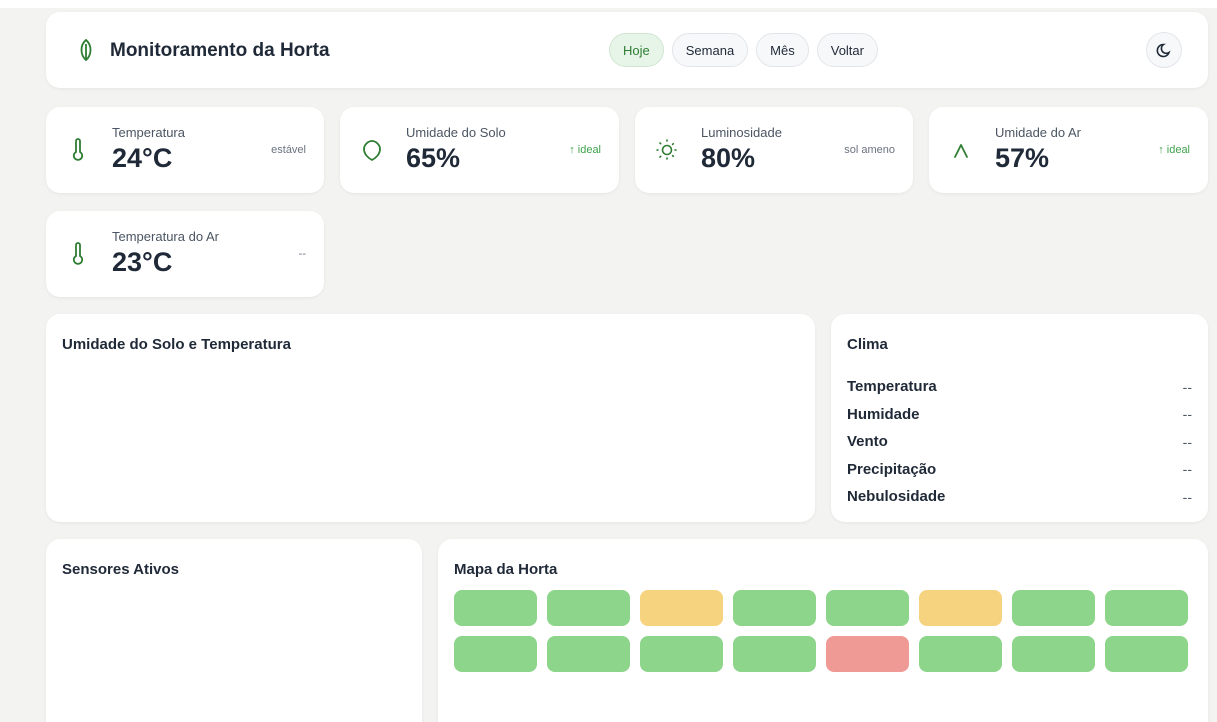 This screenshot has width=1217, height=722. Describe the element at coordinates (710, 50) in the screenshot. I see `nav-week-button: Semana` at that location.